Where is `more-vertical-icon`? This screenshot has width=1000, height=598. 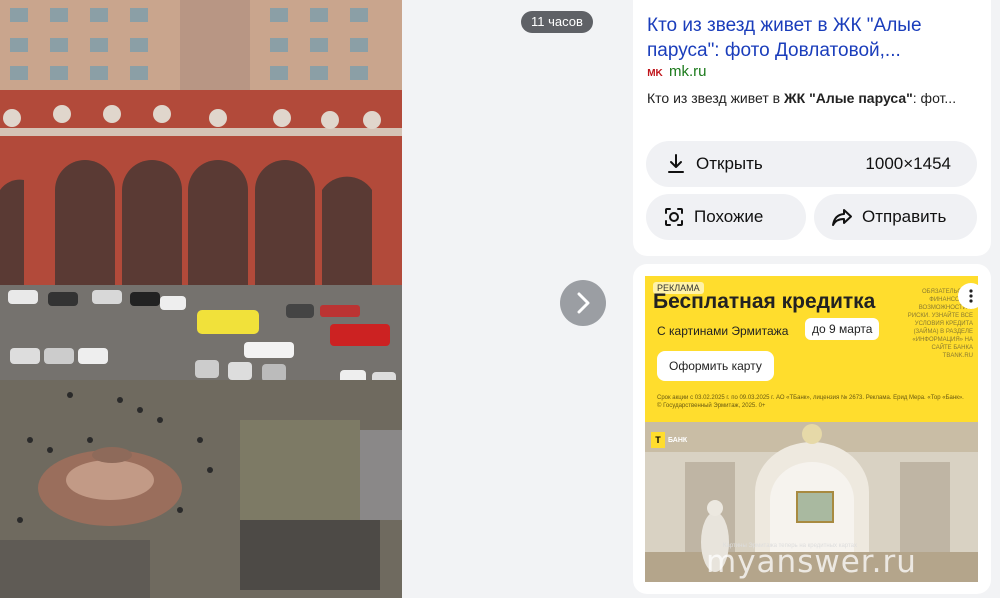 more-vertical-icon is located at coordinates (971, 296).